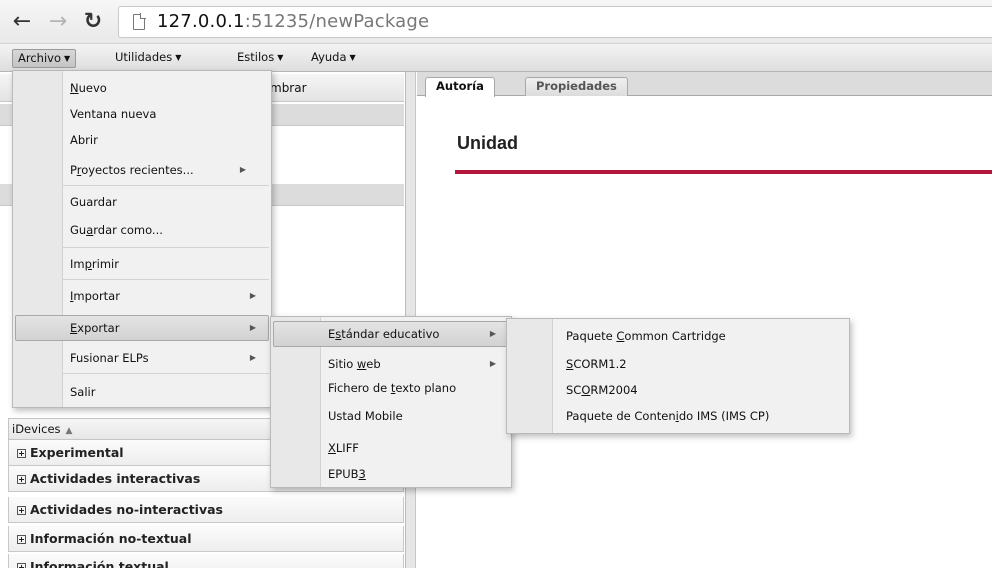 This screenshot has width=992, height=568. What do you see at coordinates (293, 22) in the screenshot?
I see `url-text: 127.0.0.1:51235/newPackage` at bounding box center [293, 22].